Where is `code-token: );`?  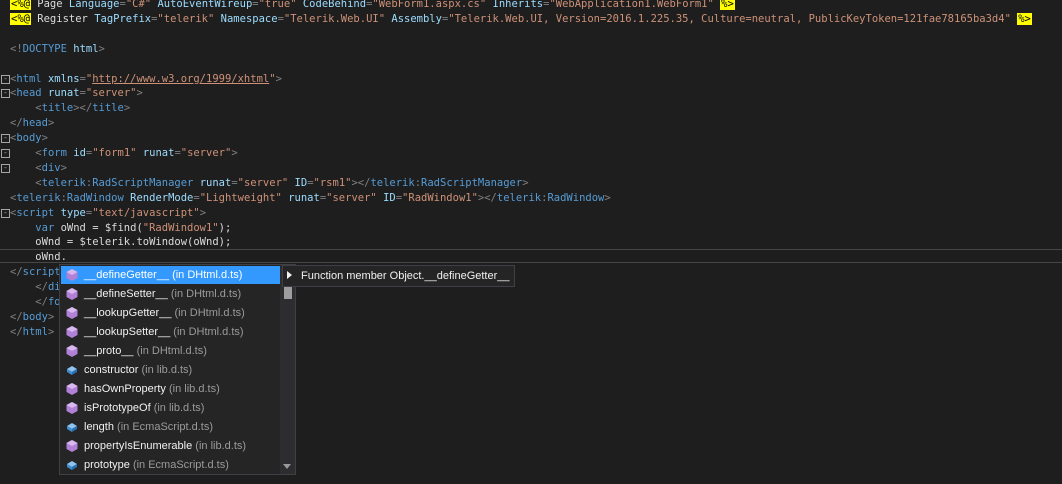 code-token: ); is located at coordinates (225, 227).